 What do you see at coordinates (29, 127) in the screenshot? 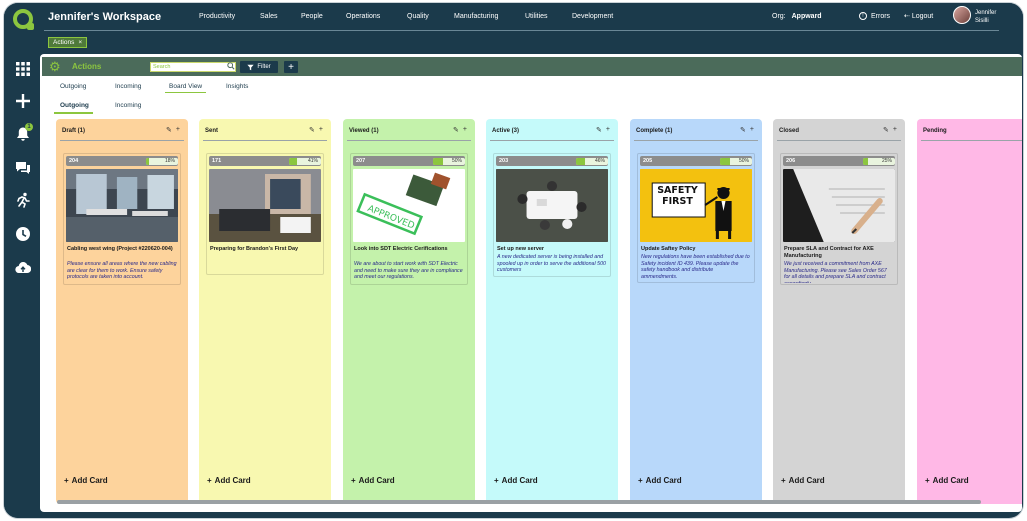
I see `notification-count-badge: 1` at bounding box center [29, 127].